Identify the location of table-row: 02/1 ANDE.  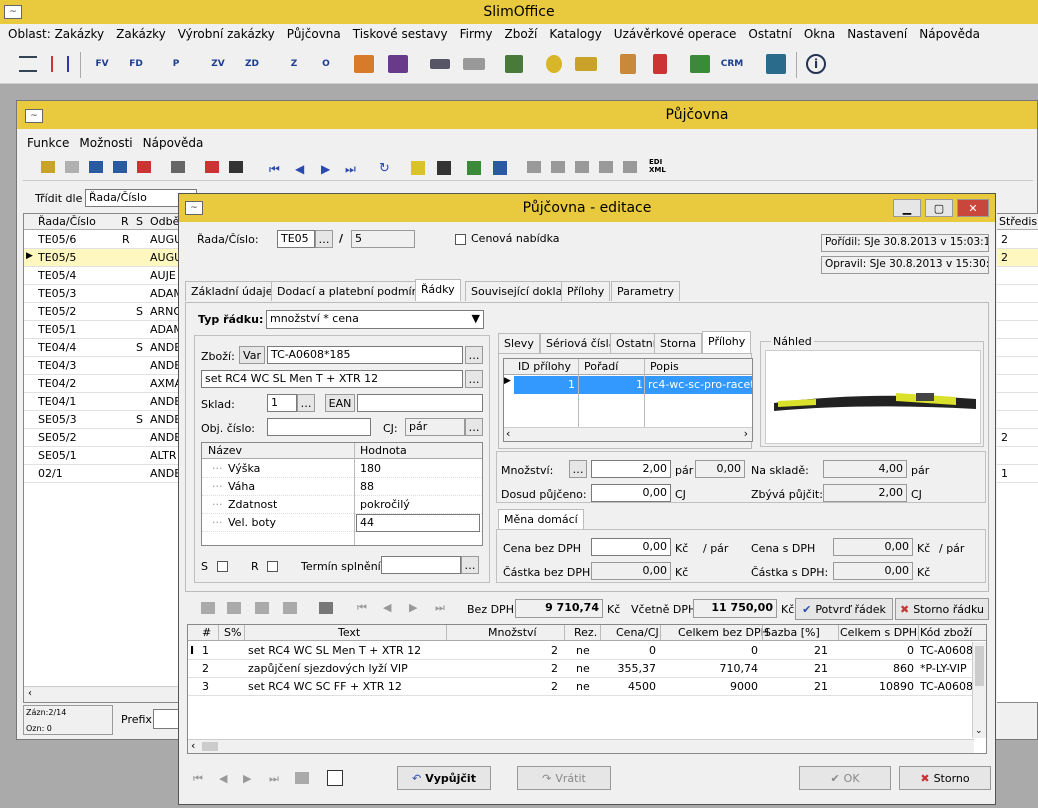
(102, 474).